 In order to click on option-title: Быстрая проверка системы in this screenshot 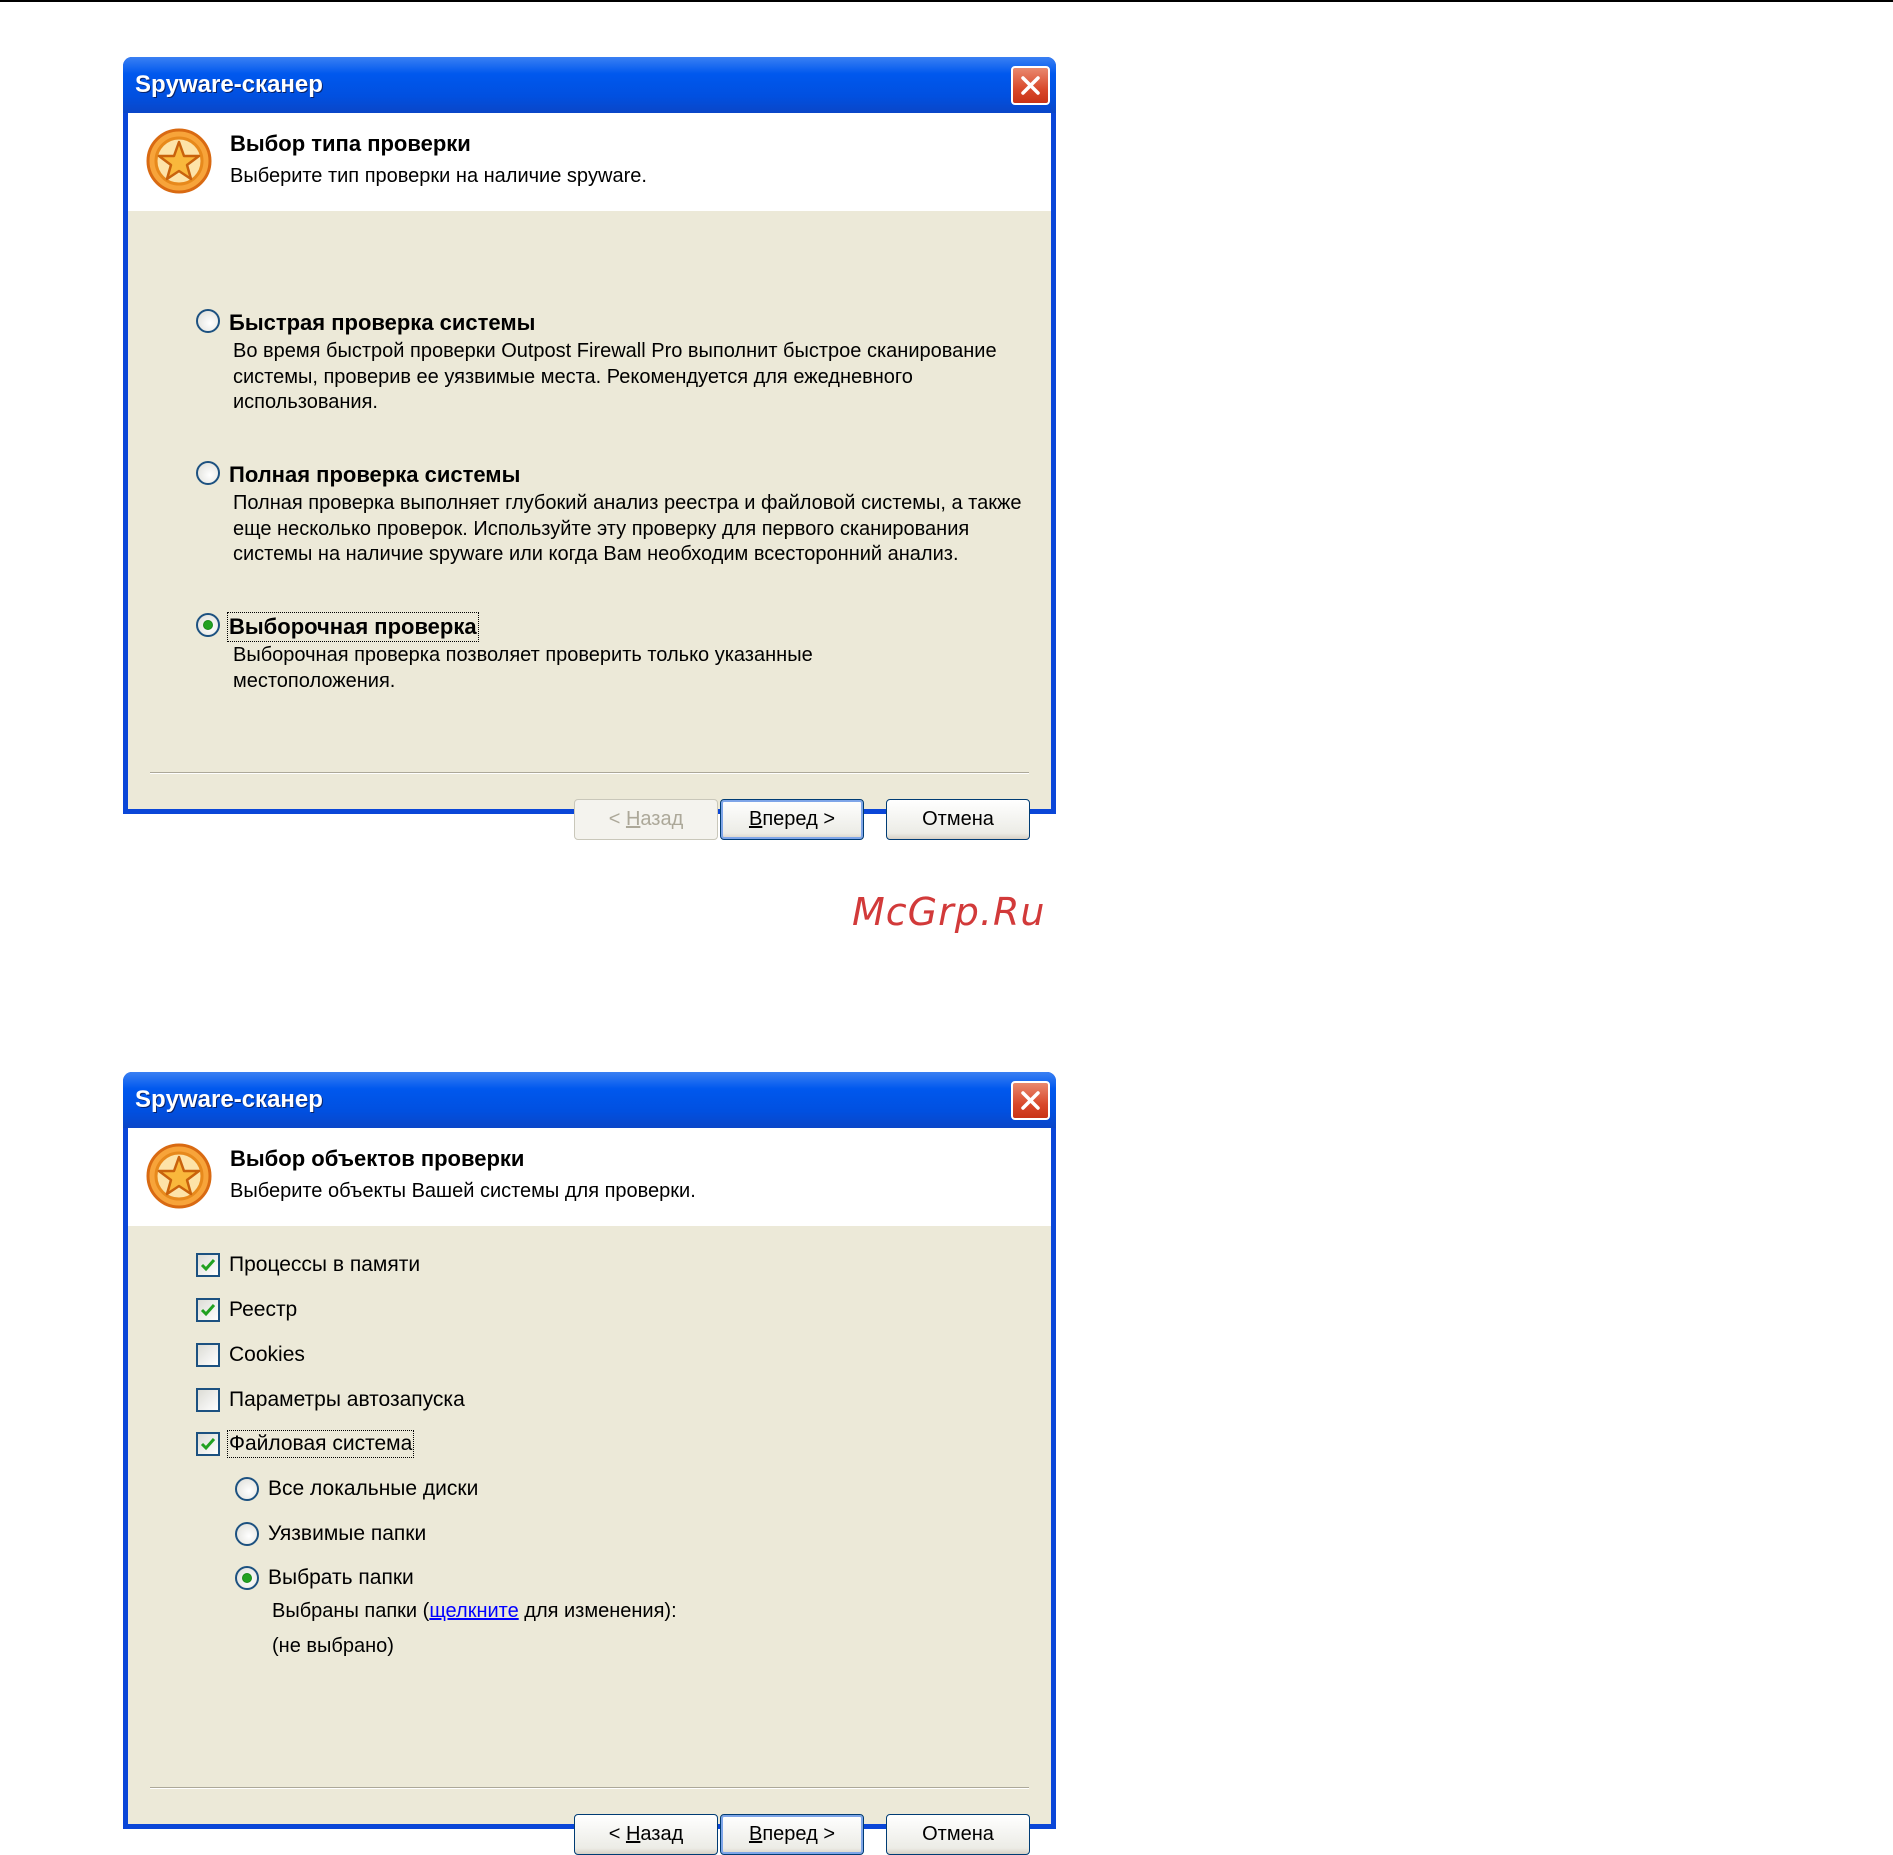, I will do `click(382, 323)`.